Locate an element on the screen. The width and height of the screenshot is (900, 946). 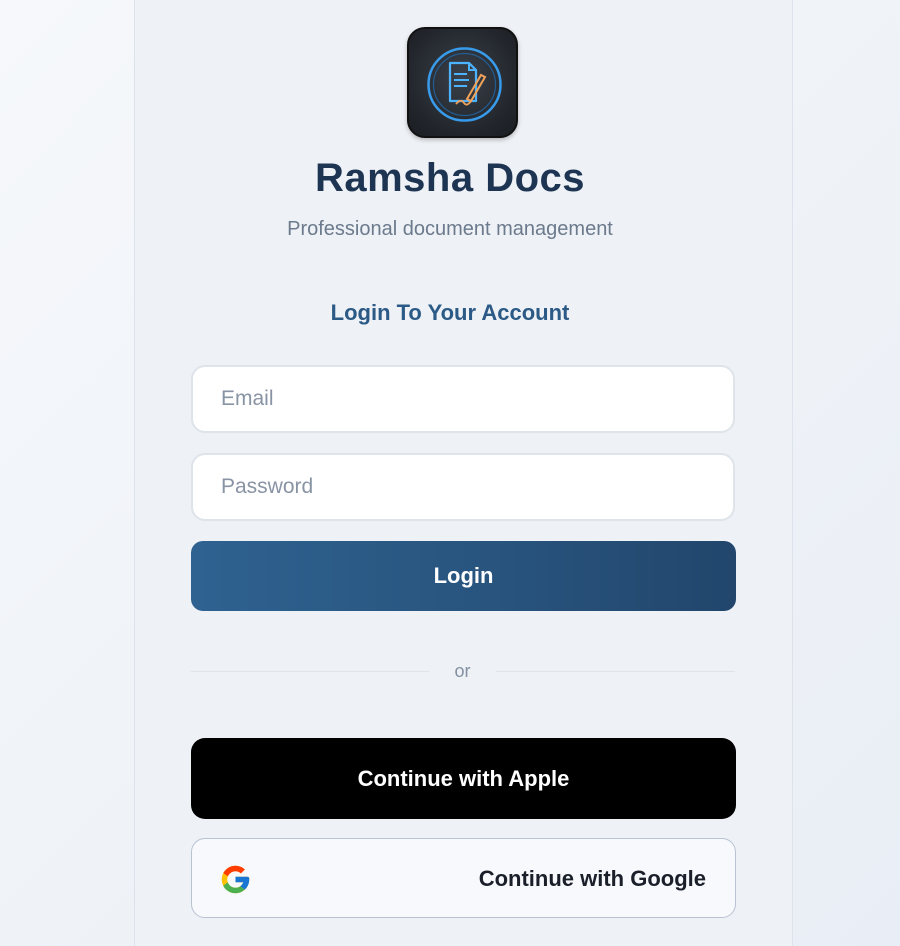
divider-or-label: or is located at coordinates (462, 671).